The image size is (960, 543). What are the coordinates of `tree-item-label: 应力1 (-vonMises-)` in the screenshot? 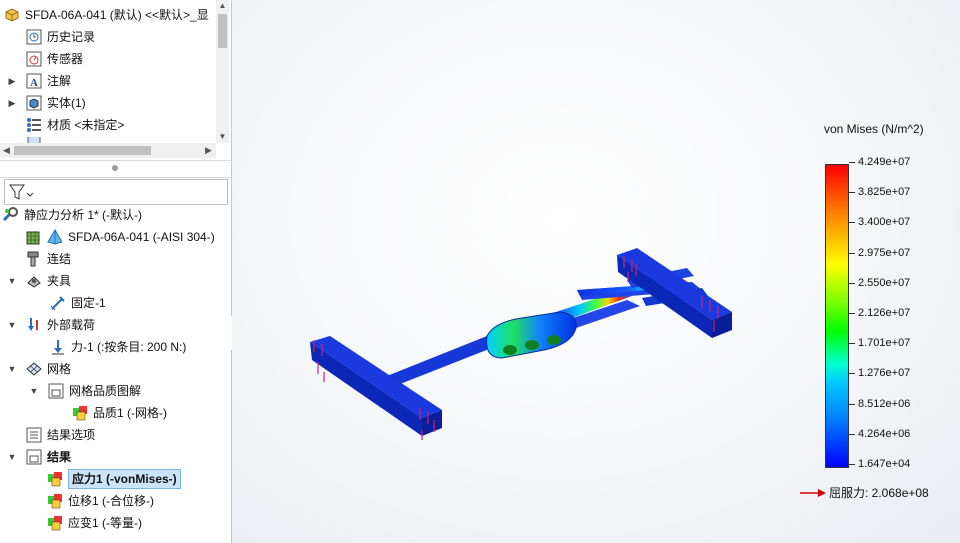 It's located at (124, 479).